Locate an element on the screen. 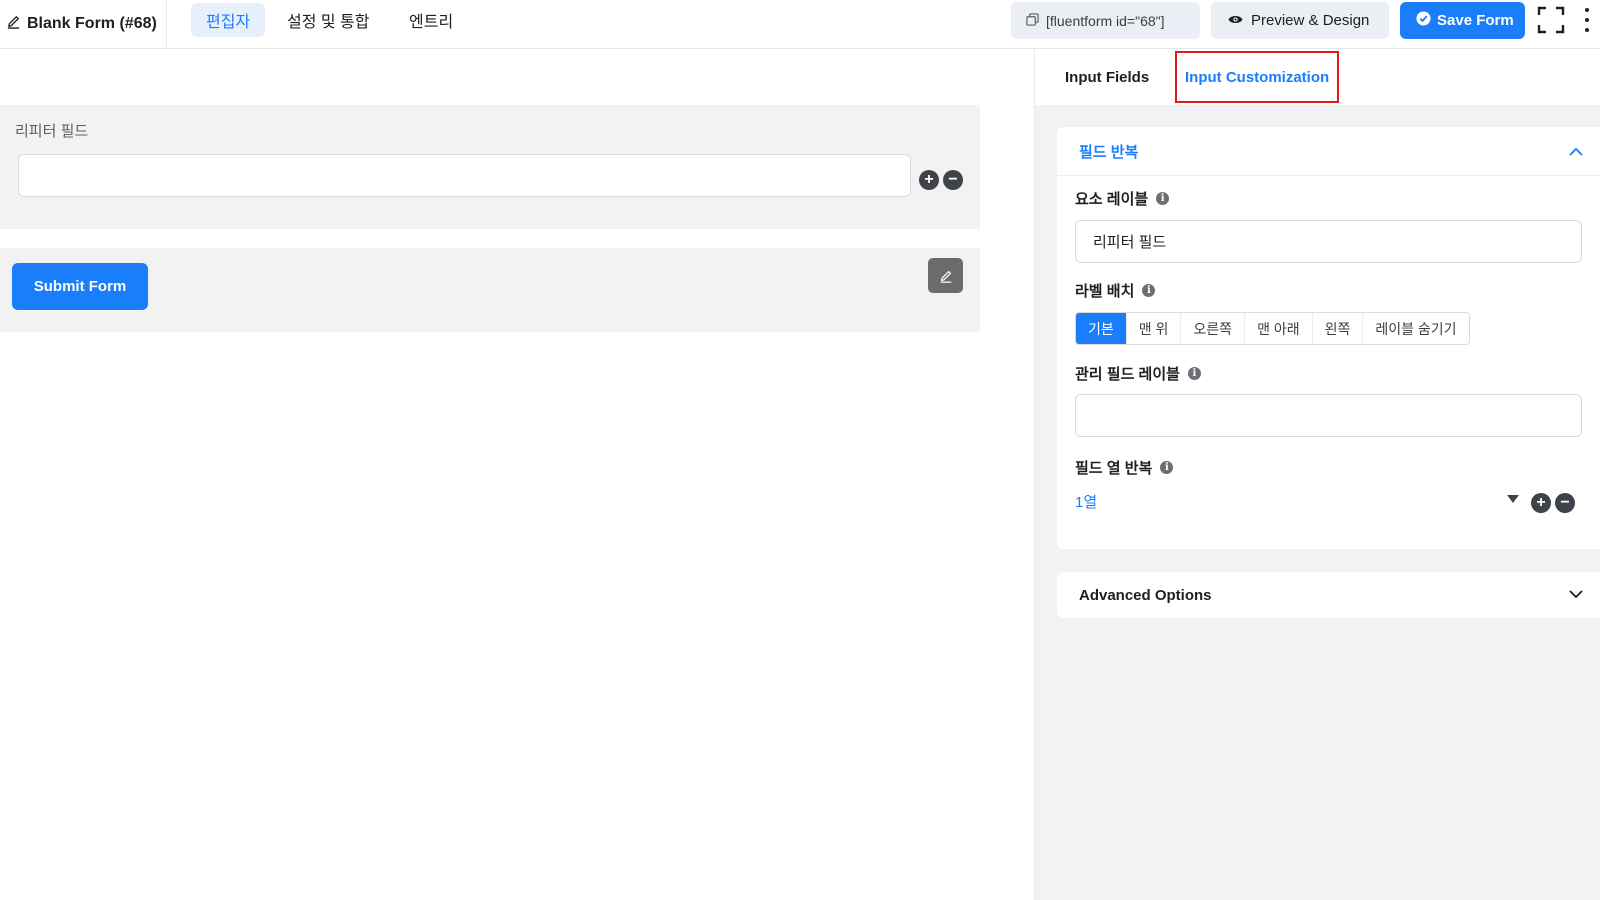  shortcode-copy-button: [fluentform id="68"] is located at coordinates (1105, 20).